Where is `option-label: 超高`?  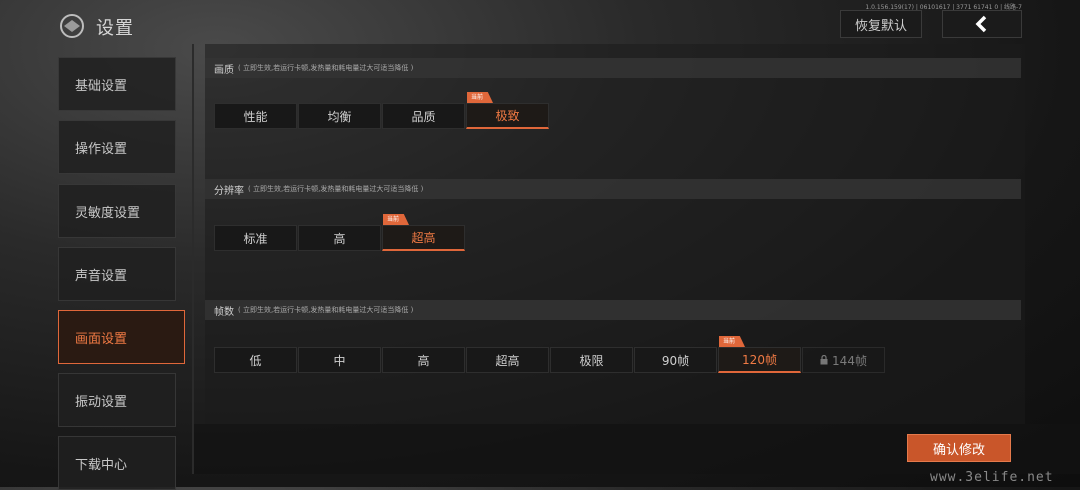 option-label: 超高 is located at coordinates (423, 238).